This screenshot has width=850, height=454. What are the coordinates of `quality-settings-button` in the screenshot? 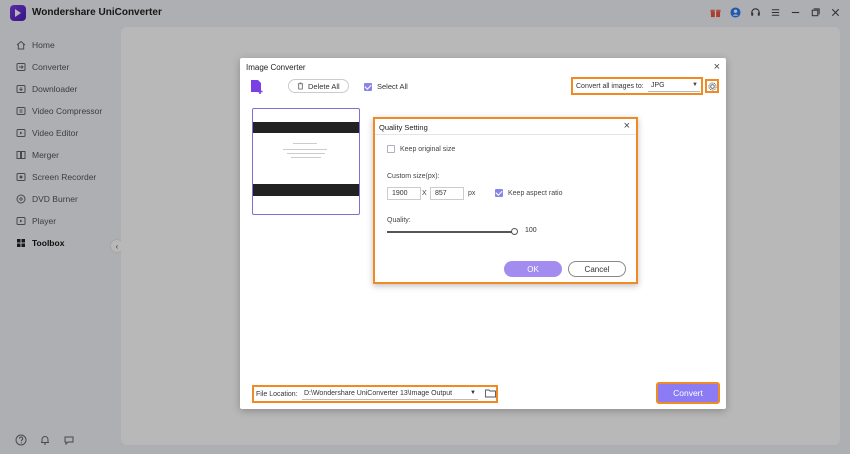 It's located at (712, 86).